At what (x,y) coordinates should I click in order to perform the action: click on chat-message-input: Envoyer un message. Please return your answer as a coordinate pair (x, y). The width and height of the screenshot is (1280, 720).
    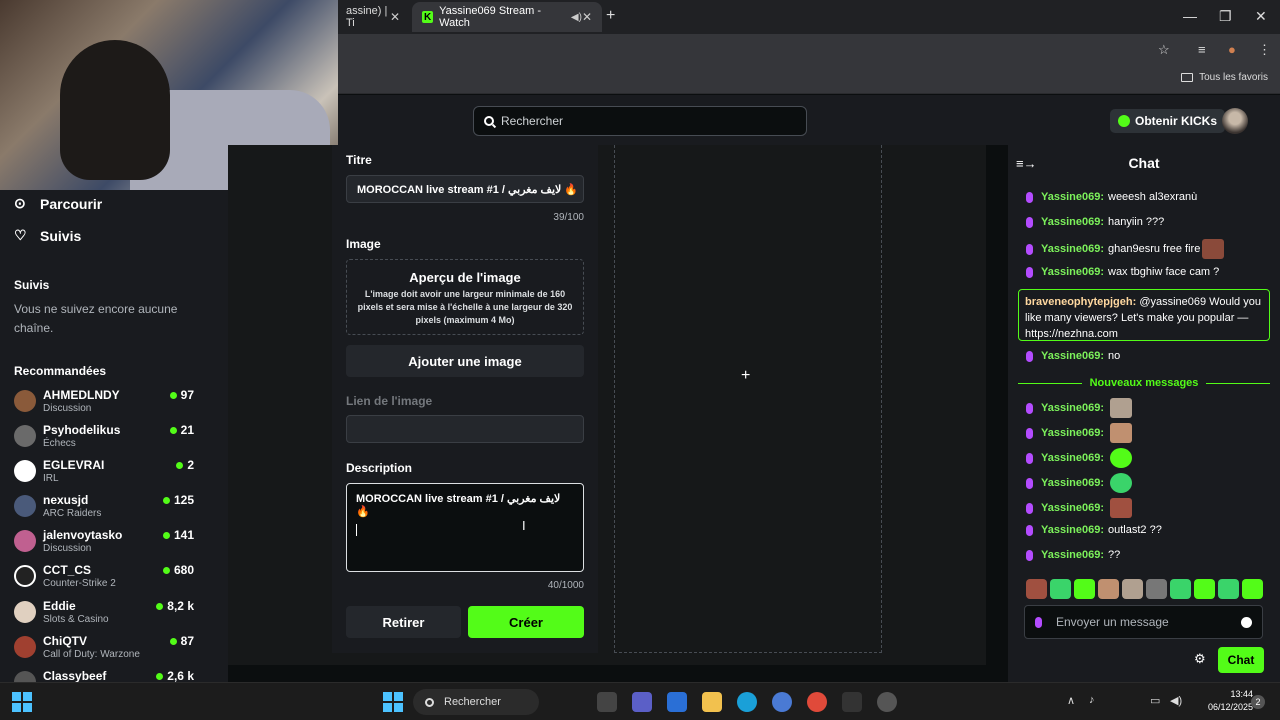
    Looking at the image, I should click on (1143, 622).